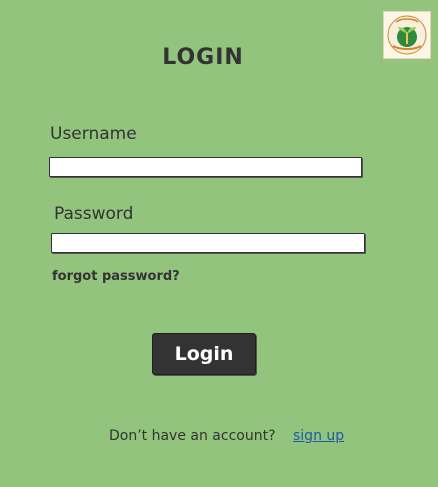 This screenshot has width=438, height=487. Describe the element at coordinates (93, 134) in the screenshot. I see `username-label: Username` at that location.